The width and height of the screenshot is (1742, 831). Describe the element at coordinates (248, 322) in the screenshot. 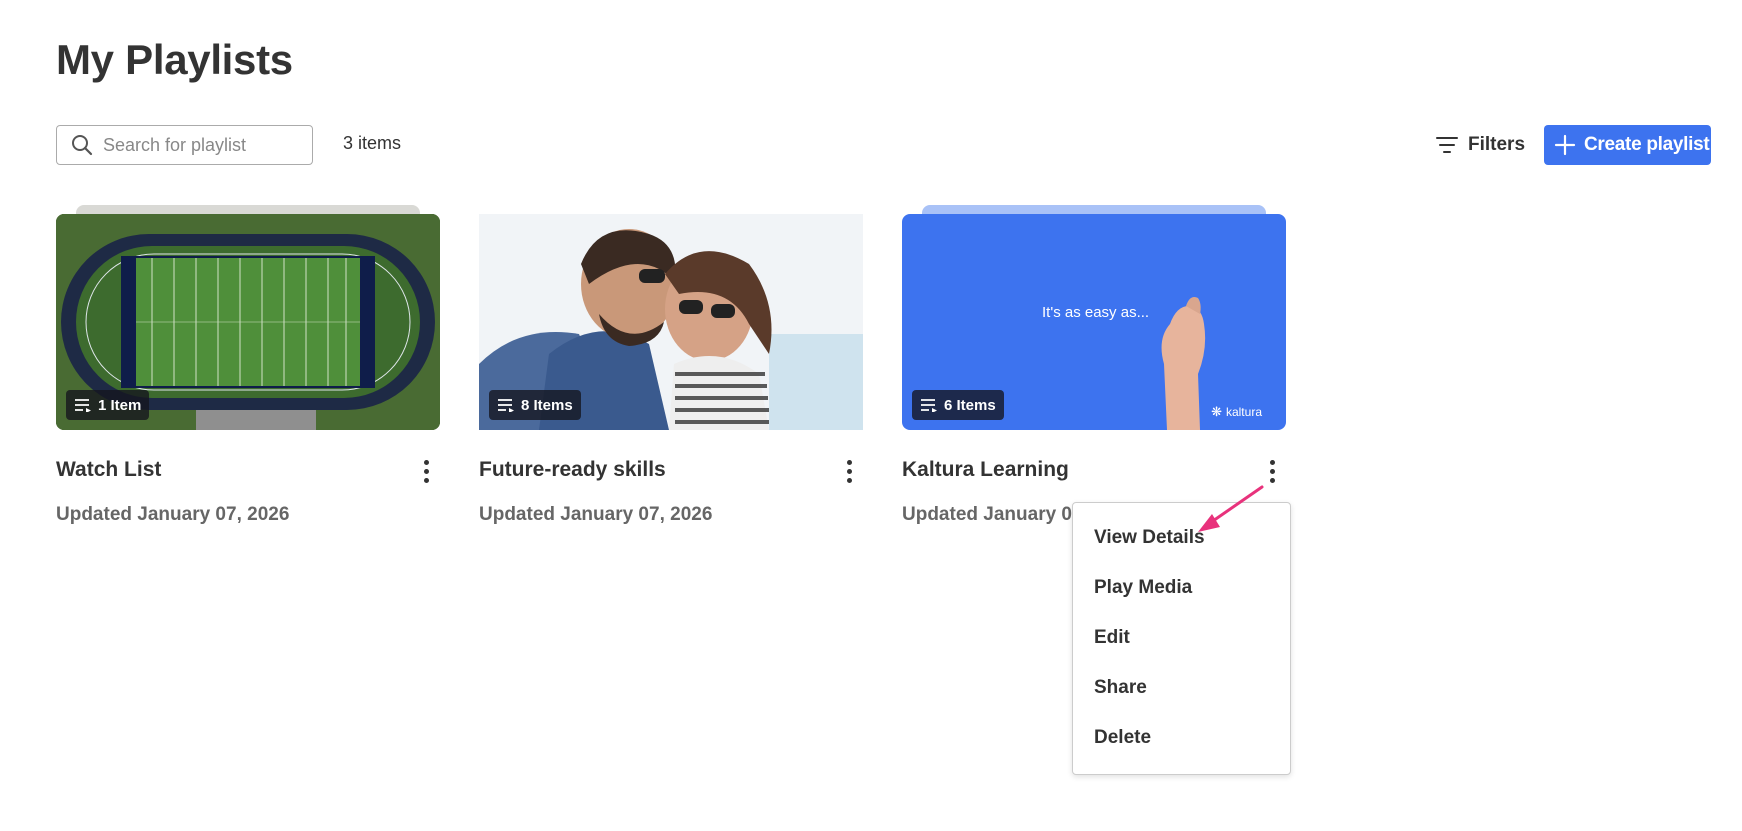

I see `thumbnail-image: 1 Item` at that location.